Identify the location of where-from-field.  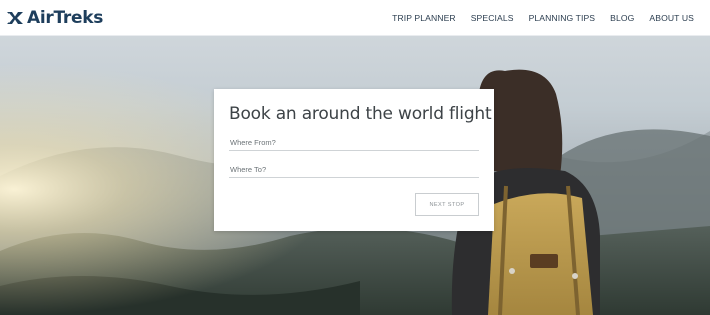
(354, 142).